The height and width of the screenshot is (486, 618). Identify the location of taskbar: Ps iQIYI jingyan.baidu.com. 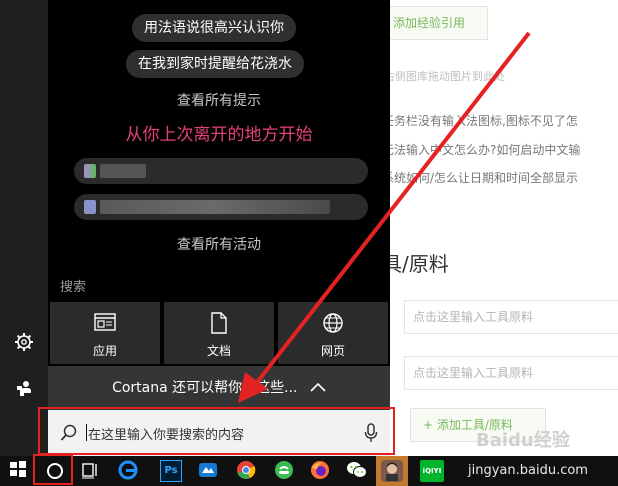
(309, 471).